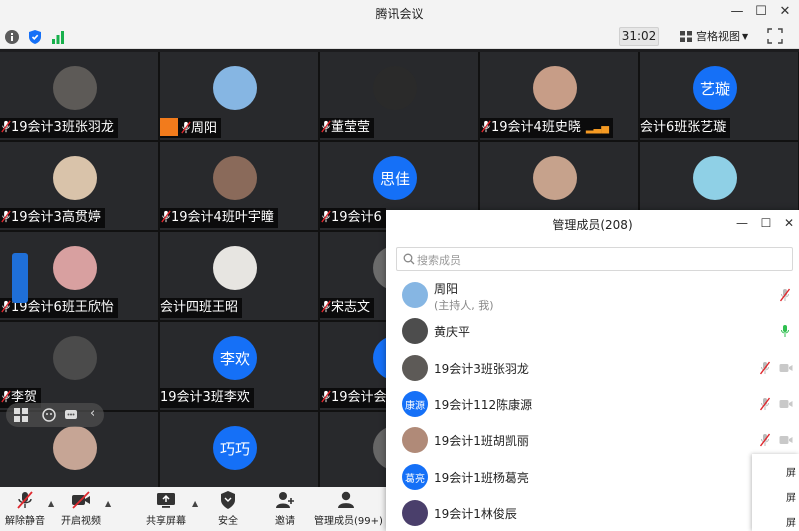 Image resolution: width=799 pixels, height=531 pixels. Describe the element at coordinates (348, 510) in the screenshot. I see `manage-members-button: 管理成员(99+)` at that location.